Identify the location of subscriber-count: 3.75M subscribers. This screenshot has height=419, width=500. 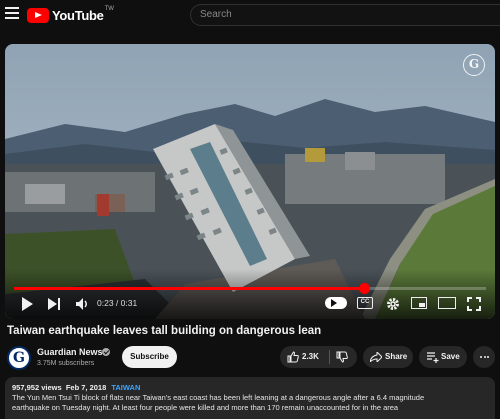
(66, 363).